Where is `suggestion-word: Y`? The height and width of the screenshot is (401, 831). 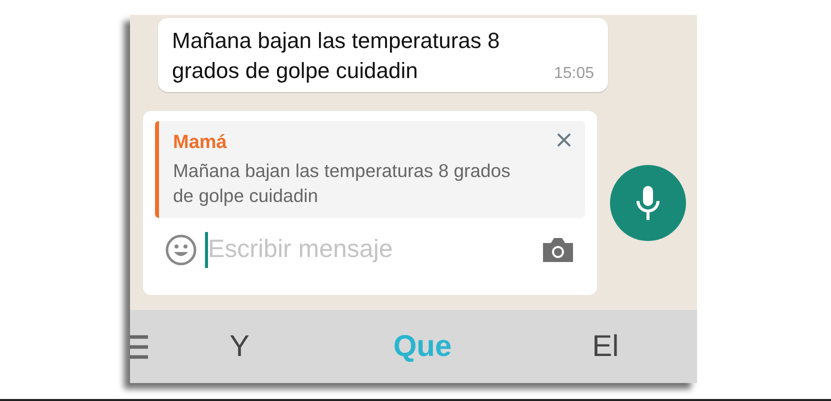 suggestion-word: Y is located at coordinates (239, 346).